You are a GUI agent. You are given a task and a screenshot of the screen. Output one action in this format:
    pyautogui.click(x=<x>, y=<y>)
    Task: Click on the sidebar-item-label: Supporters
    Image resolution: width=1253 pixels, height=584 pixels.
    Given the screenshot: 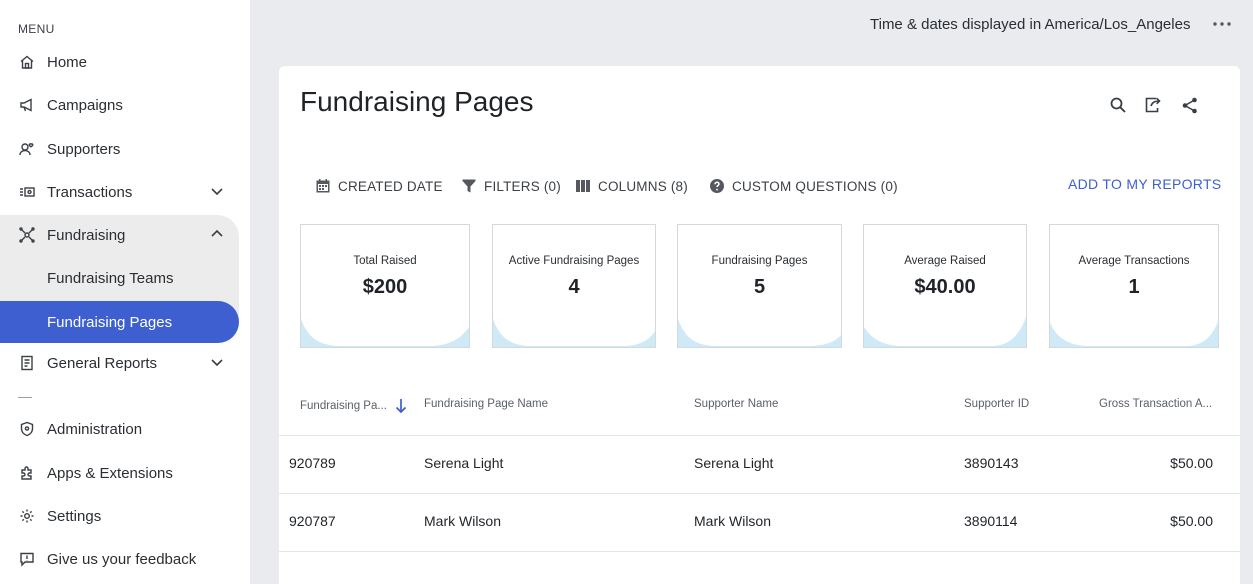 What is the action you would take?
    pyautogui.click(x=84, y=149)
    